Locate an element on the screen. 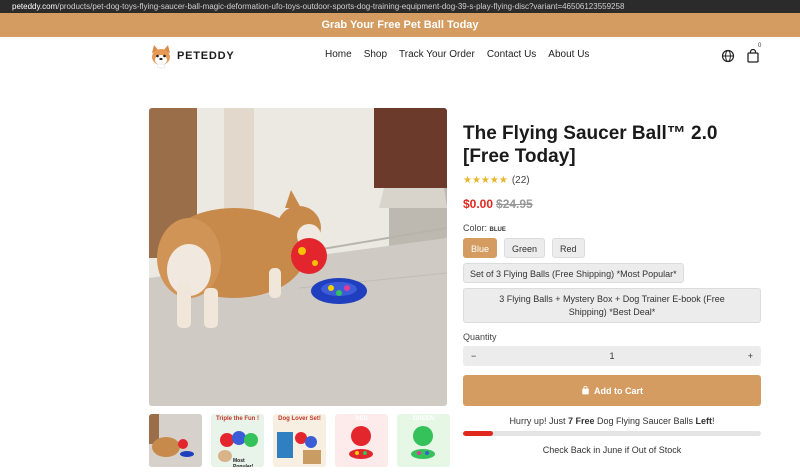 The height and width of the screenshot is (473, 800). thumbnail-dog-image is located at coordinates (175, 440).